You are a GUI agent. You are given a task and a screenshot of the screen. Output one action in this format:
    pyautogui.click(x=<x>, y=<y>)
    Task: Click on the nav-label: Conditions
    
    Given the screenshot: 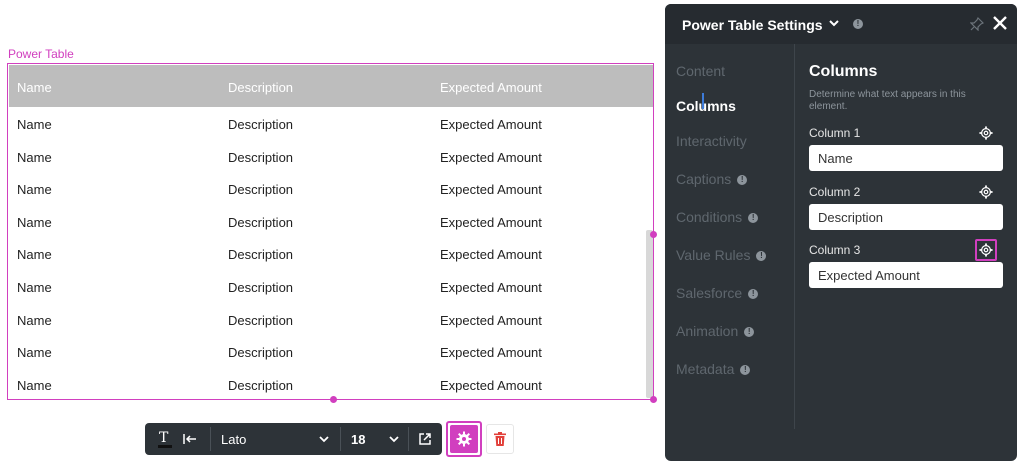 What is the action you would take?
    pyautogui.click(x=709, y=217)
    